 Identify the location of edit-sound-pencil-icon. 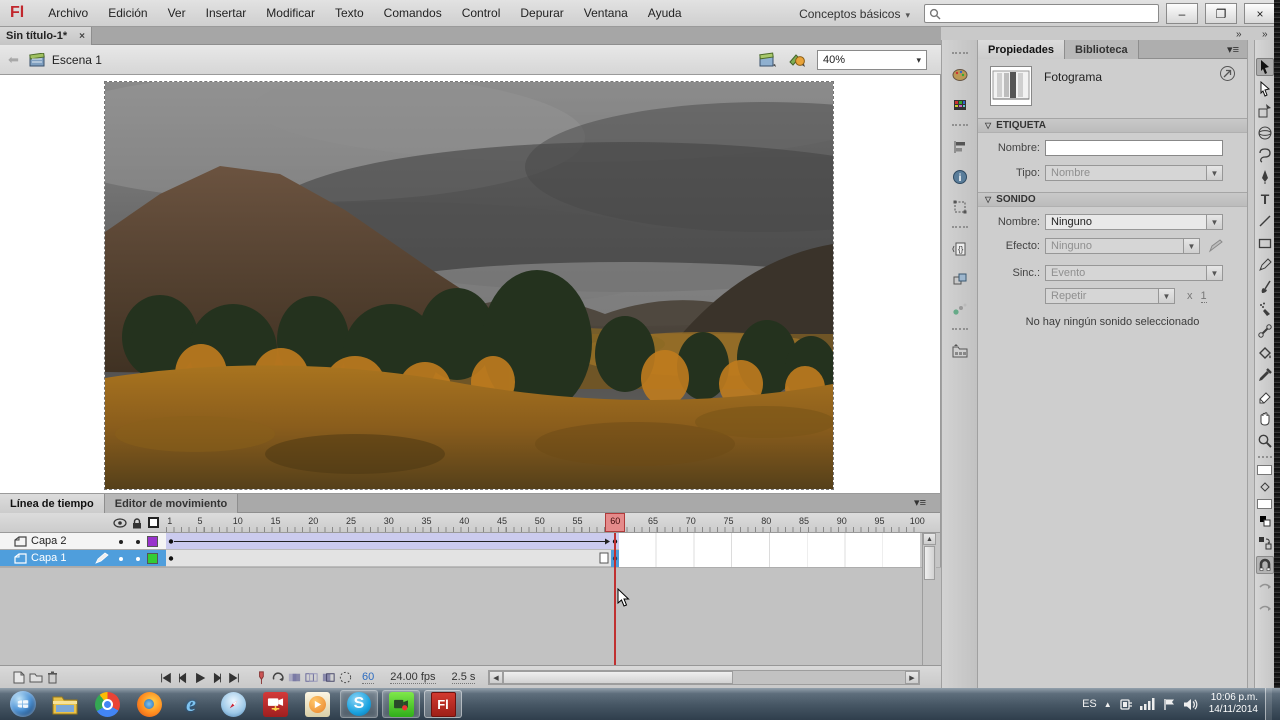
(1216, 246).